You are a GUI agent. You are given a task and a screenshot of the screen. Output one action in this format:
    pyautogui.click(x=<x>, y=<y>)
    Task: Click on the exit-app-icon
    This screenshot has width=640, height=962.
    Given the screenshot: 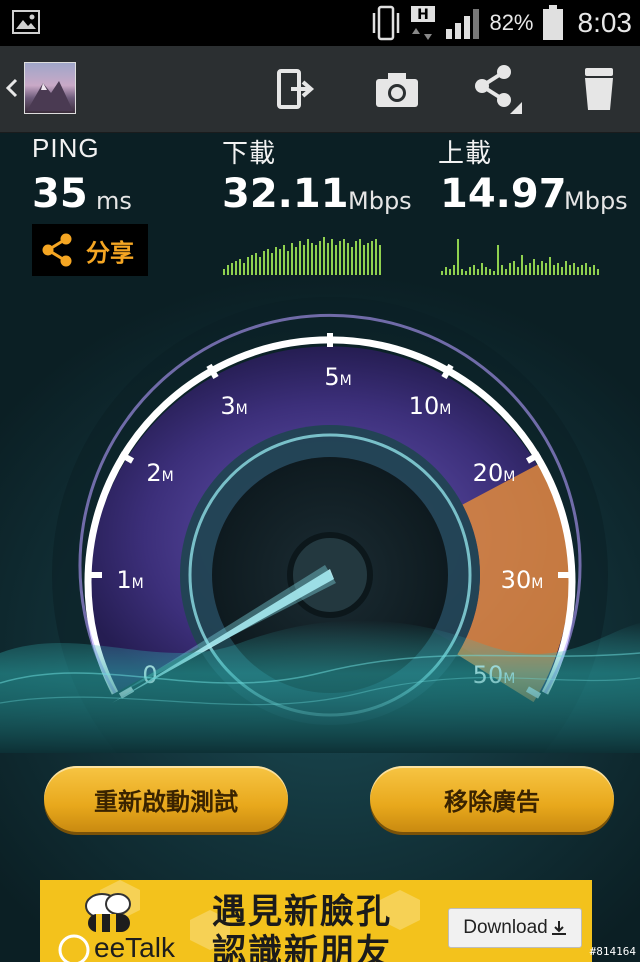 What is the action you would take?
    pyautogui.click(x=296, y=89)
    